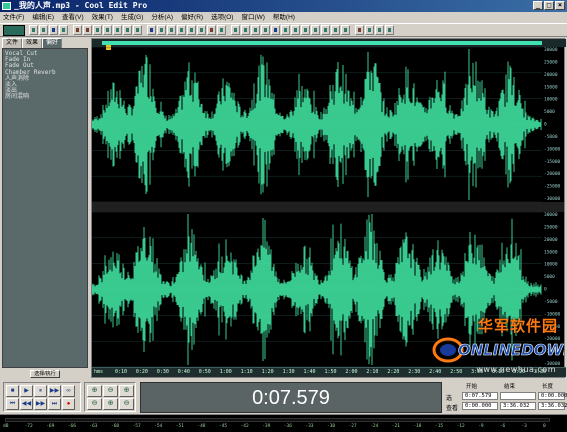 The height and width of the screenshot is (432, 567). I want to click on menu-generate: 生成(G), so click(132, 17).